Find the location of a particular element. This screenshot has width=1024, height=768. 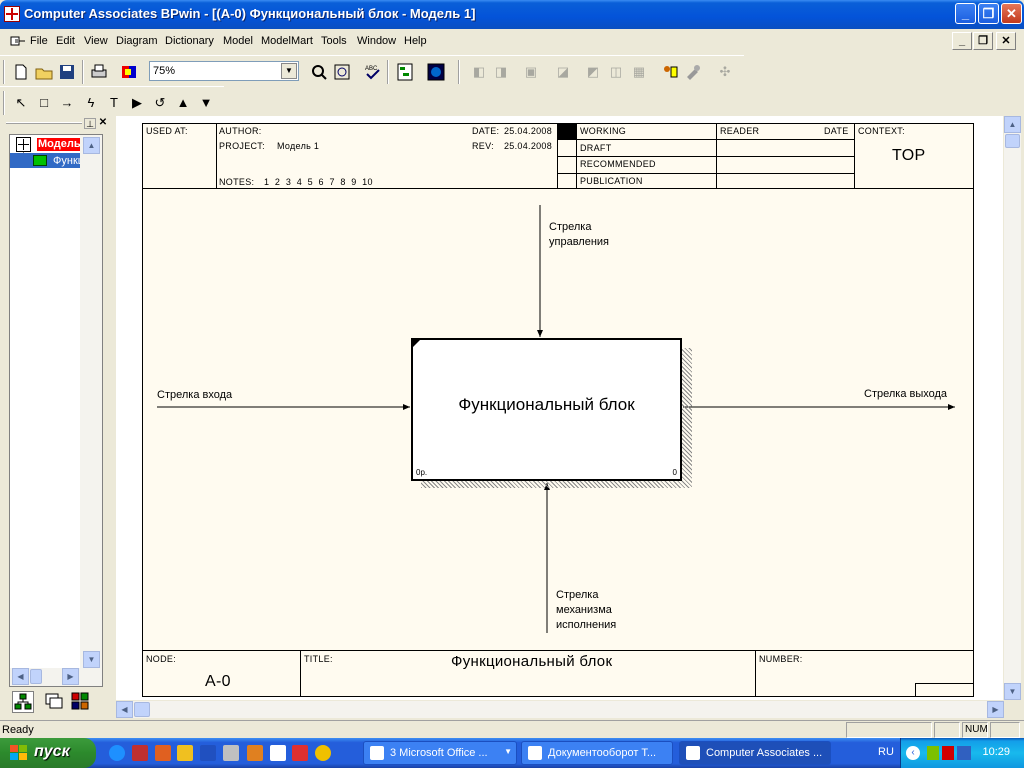

close-button: ✕ is located at coordinates (1011, 13).